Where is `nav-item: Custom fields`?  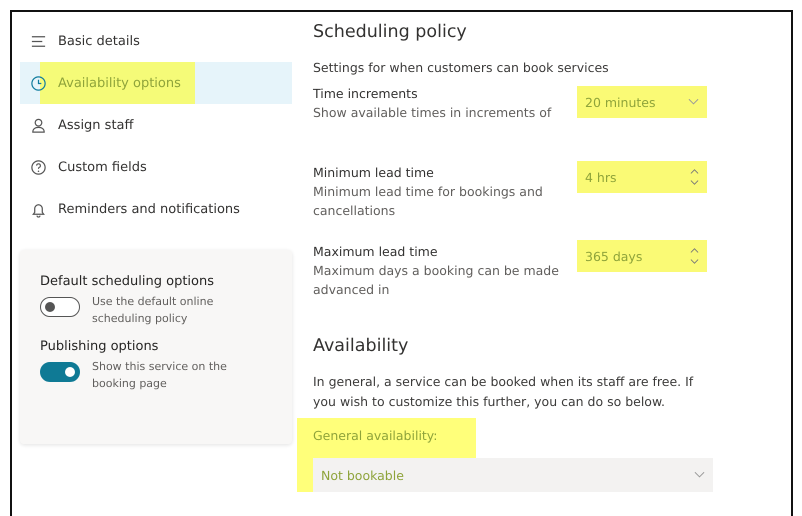 nav-item: Custom fields is located at coordinates (156, 167).